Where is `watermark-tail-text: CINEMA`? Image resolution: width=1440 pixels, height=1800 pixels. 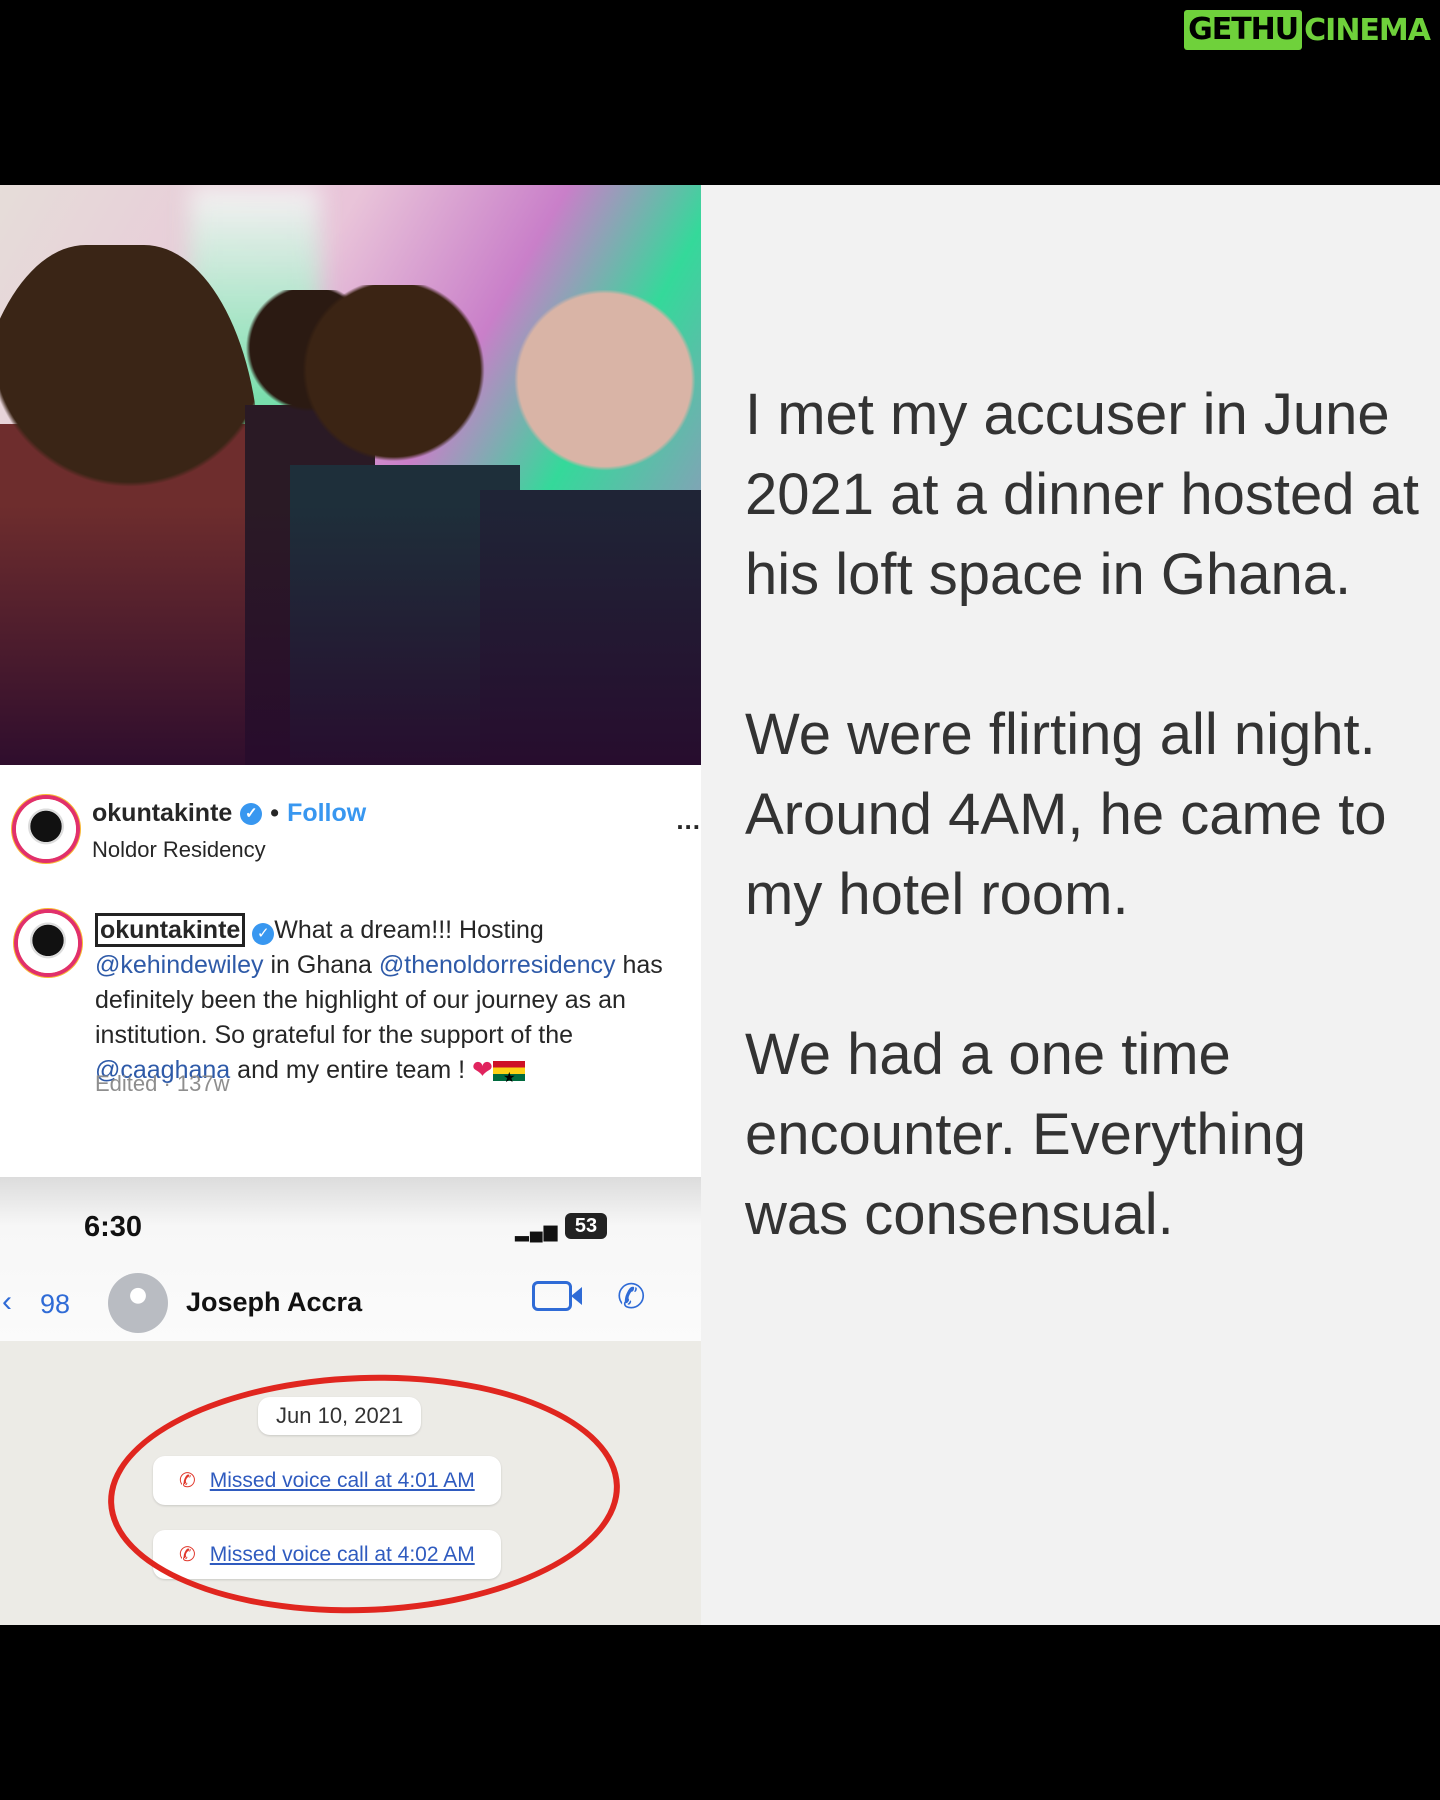
watermark-tail-text: CINEMA is located at coordinates (1367, 30).